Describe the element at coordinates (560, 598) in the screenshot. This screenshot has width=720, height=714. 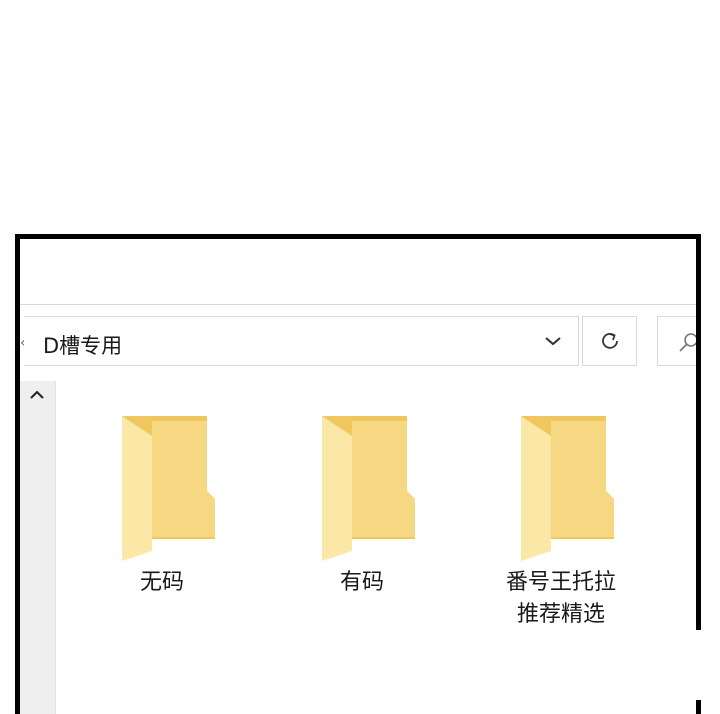
I see `folder-label: 番号王托拉 推荐精选` at that location.